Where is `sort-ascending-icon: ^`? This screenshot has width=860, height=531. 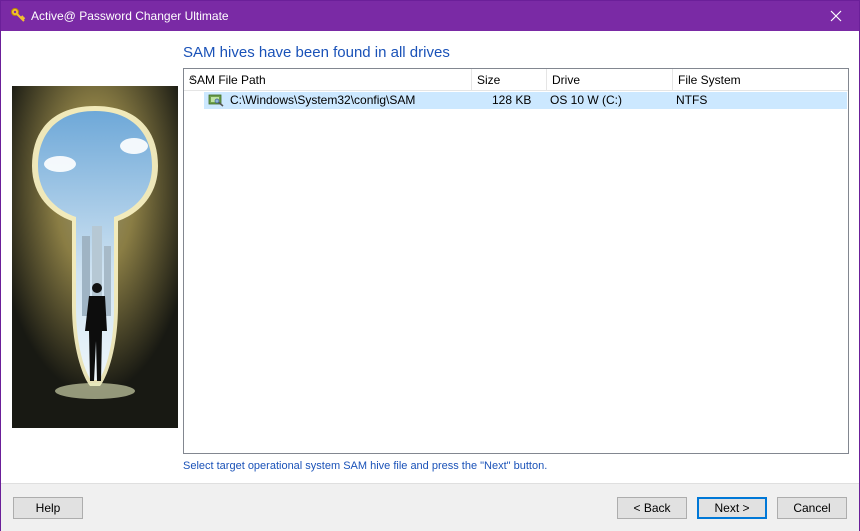
sort-ascending-icon: ^ is located at coordinates (192, 80).